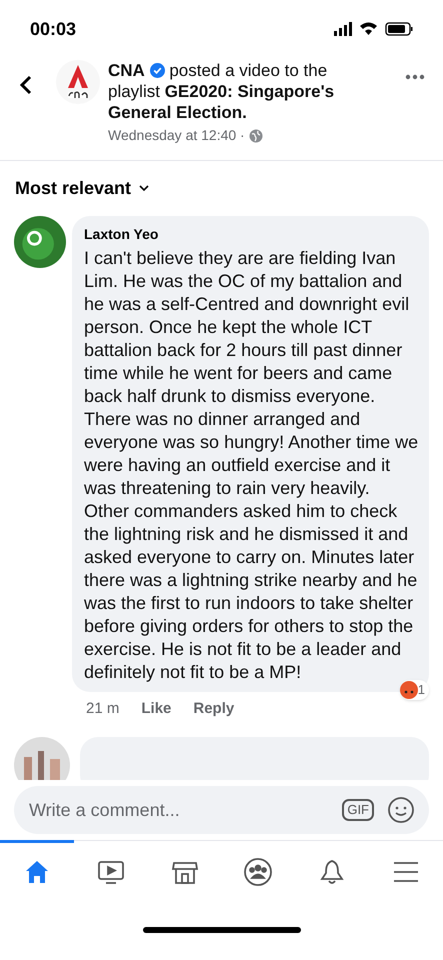  I want to click on groups-icon, so click(258, 871).